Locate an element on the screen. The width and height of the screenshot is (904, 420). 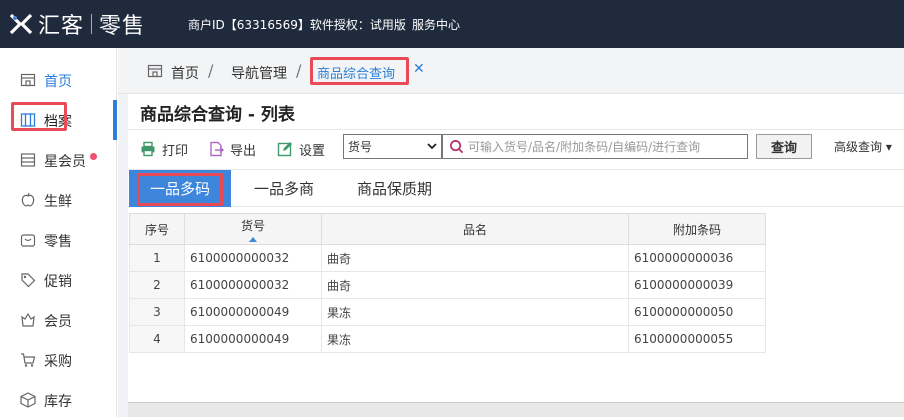
inventory-icon is located at coordinates (28, 400).